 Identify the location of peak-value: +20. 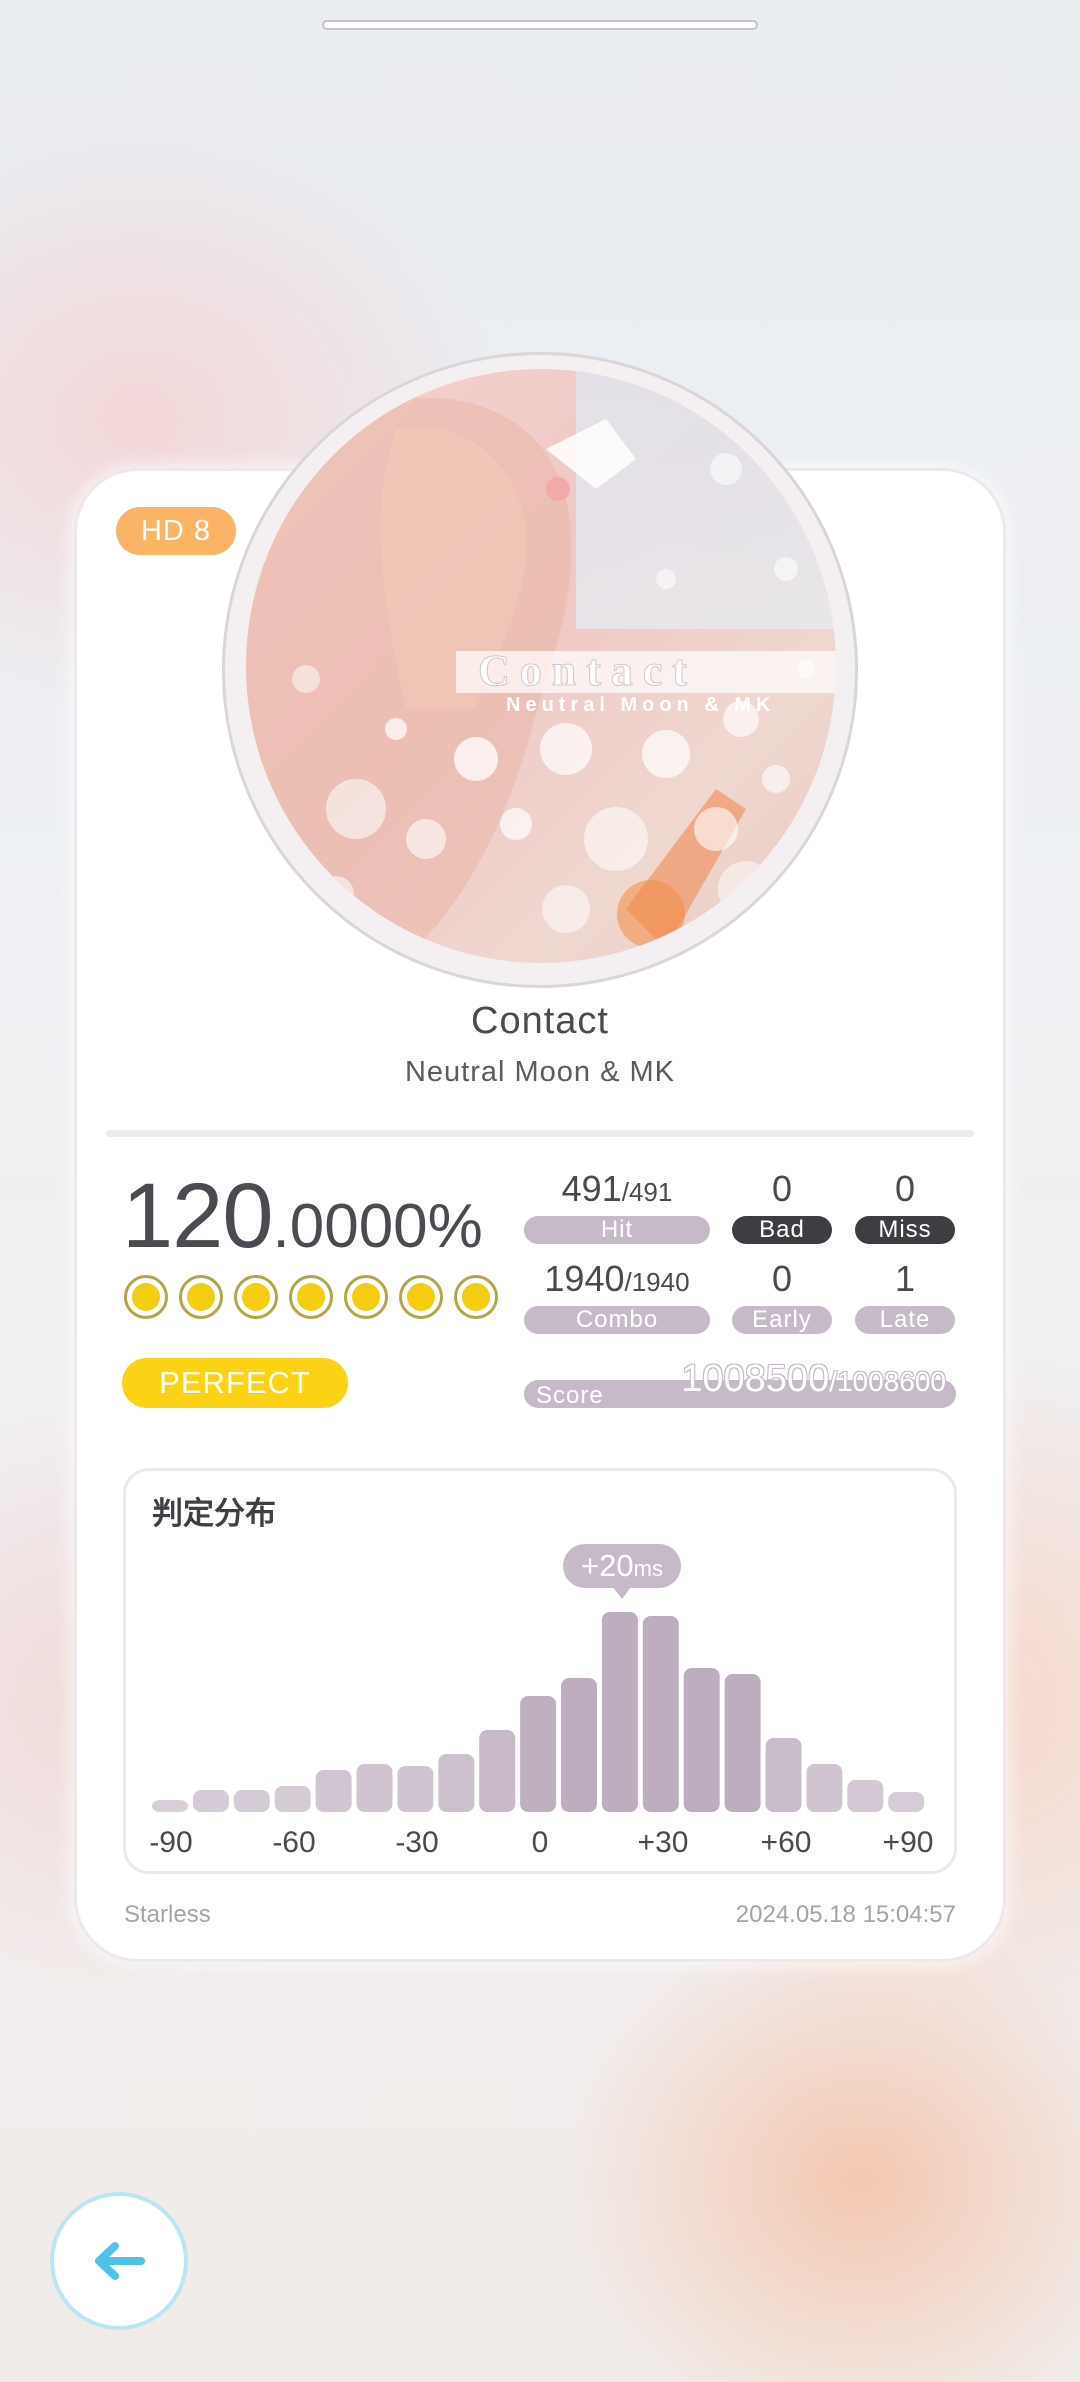
(607, 1565).